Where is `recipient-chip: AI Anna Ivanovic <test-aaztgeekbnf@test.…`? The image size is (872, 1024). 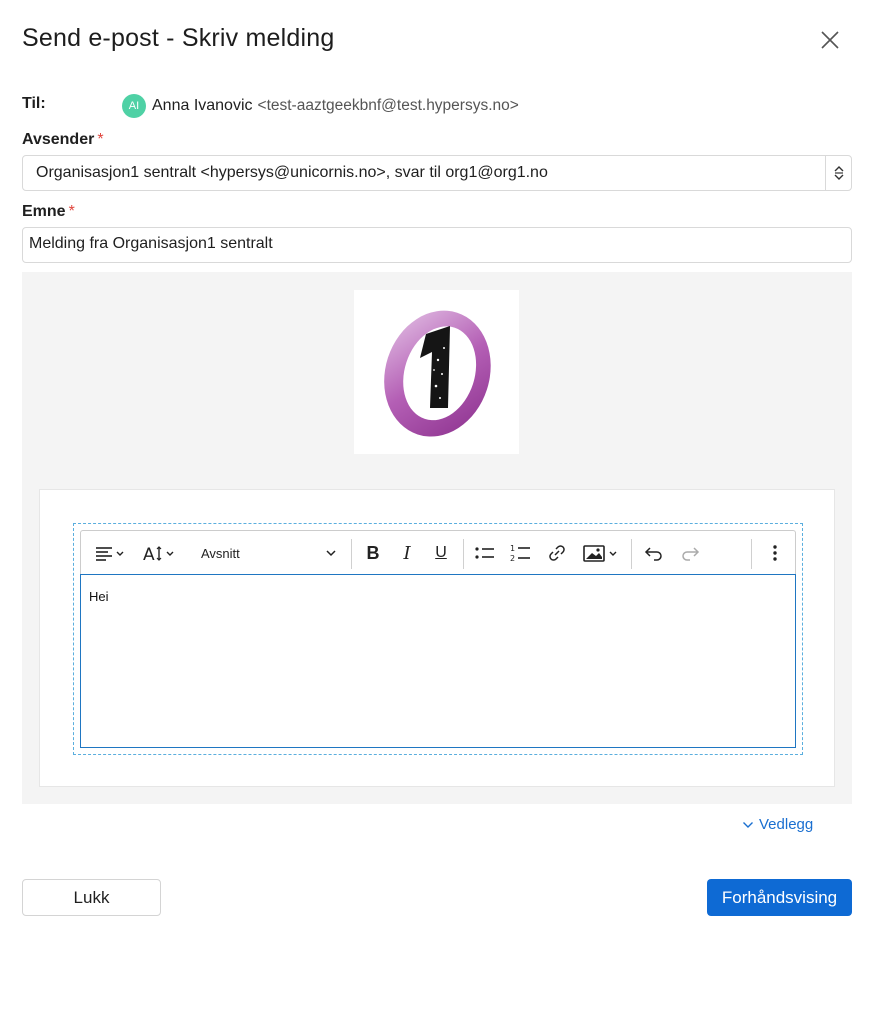
recipient-chip: AI Anna Ivanovic <test-aaztgeekbnf@test.… is located at coordinates (320, 106).